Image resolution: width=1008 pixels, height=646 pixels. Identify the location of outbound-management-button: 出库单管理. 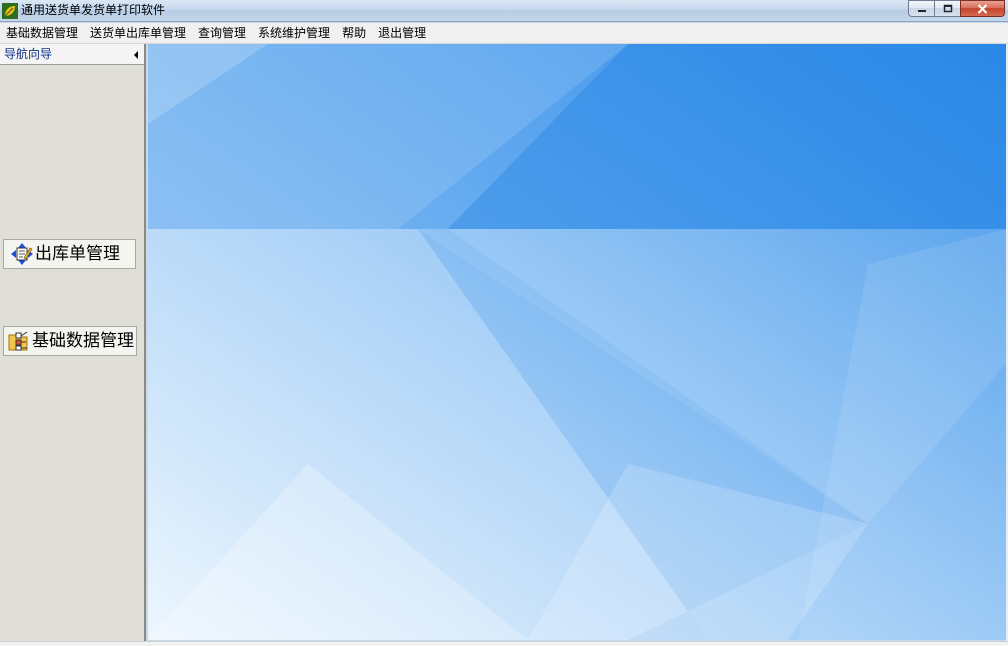
(69, 254).